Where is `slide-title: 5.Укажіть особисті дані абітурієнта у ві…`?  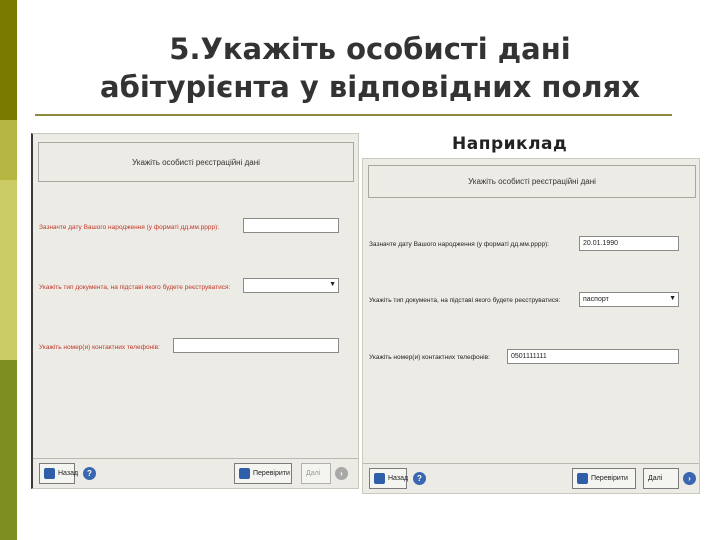
slide-title: 5.Укажіть особисті дані абітурієнта у ві… is located at coordinates (370, 68).